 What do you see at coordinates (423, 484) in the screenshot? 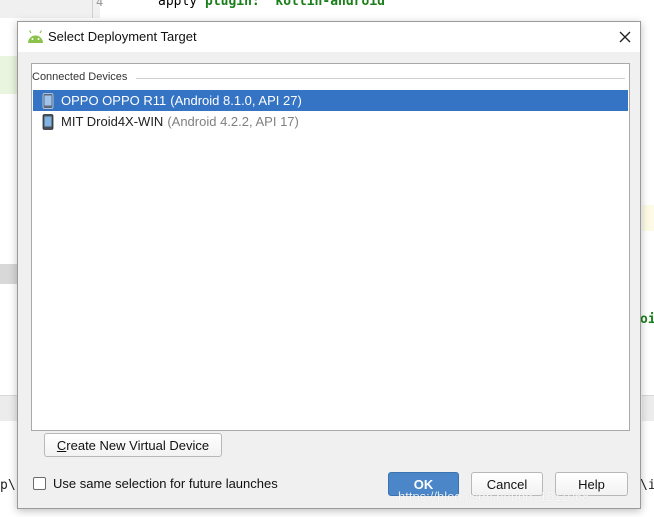
I see `ok-button: OK` at bounding box center [423, 484].